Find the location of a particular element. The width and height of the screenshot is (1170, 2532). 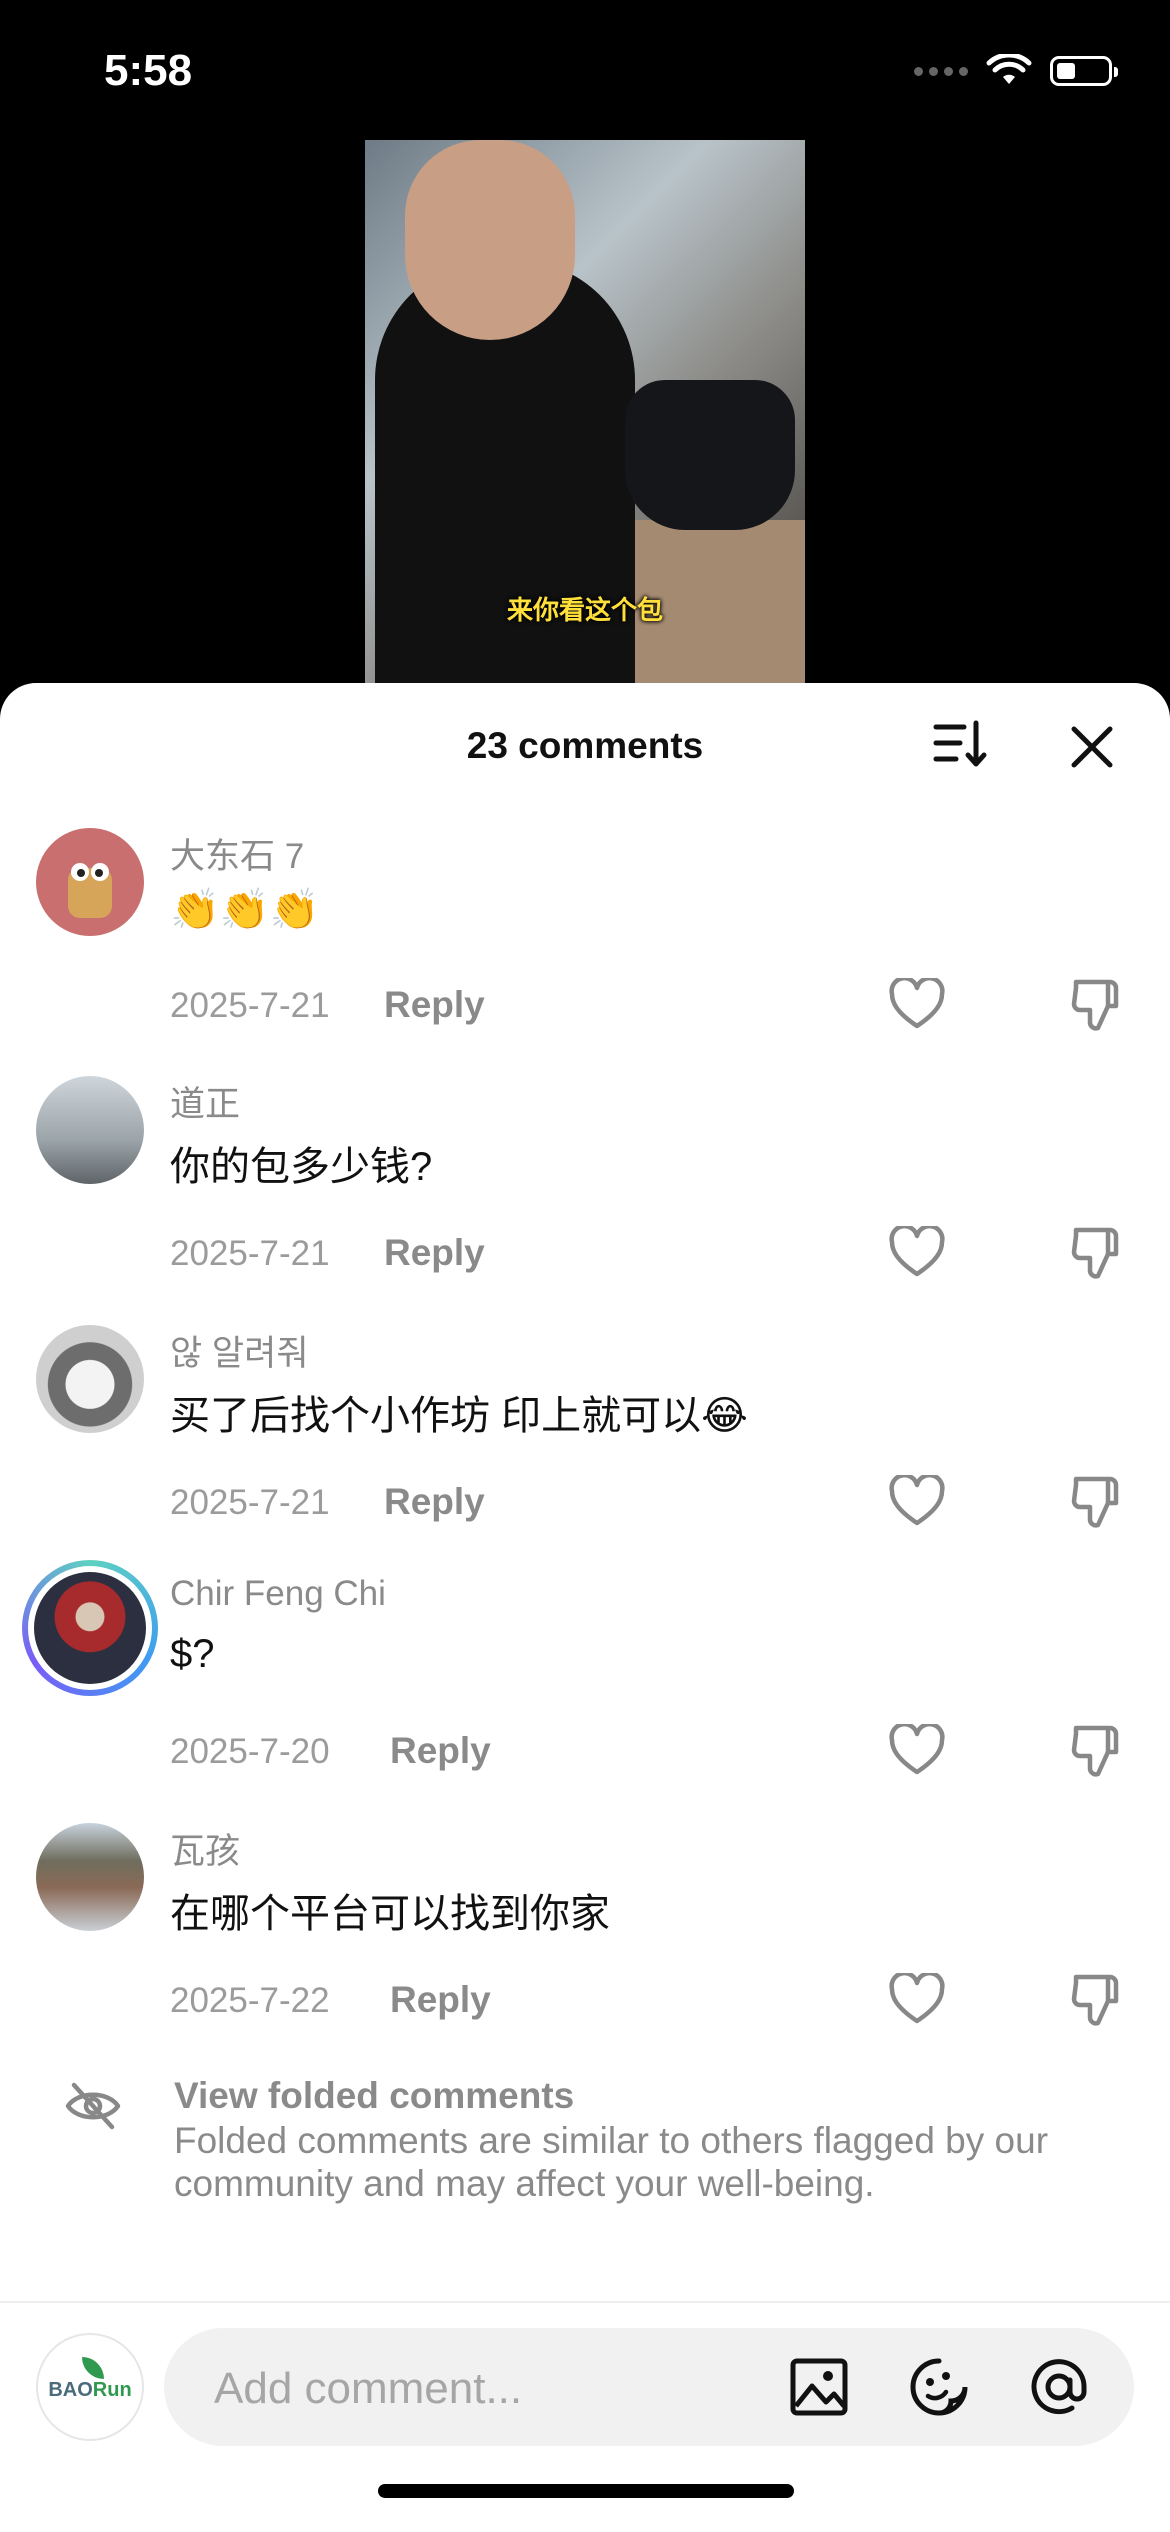

comment-username: 大东石 7 is located at coordinates (237, 853).